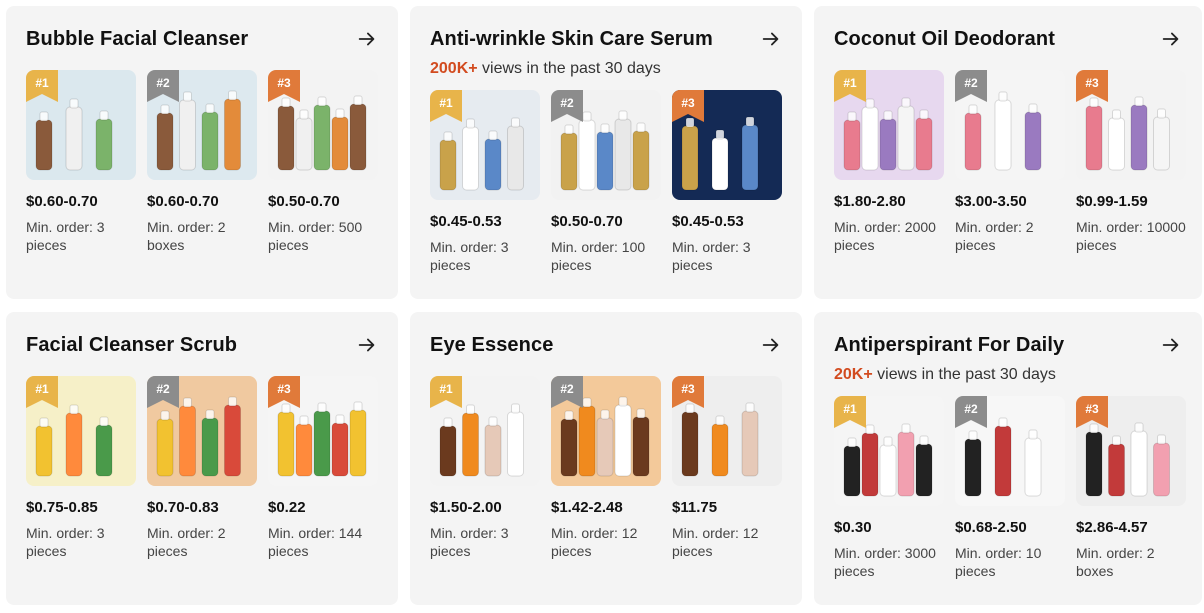  What do you see at coordinates (571, 39) in the screenshot?
I see `card-title: Anti-wrinkle Skin Care Serum` at bounding box center [571, 39].